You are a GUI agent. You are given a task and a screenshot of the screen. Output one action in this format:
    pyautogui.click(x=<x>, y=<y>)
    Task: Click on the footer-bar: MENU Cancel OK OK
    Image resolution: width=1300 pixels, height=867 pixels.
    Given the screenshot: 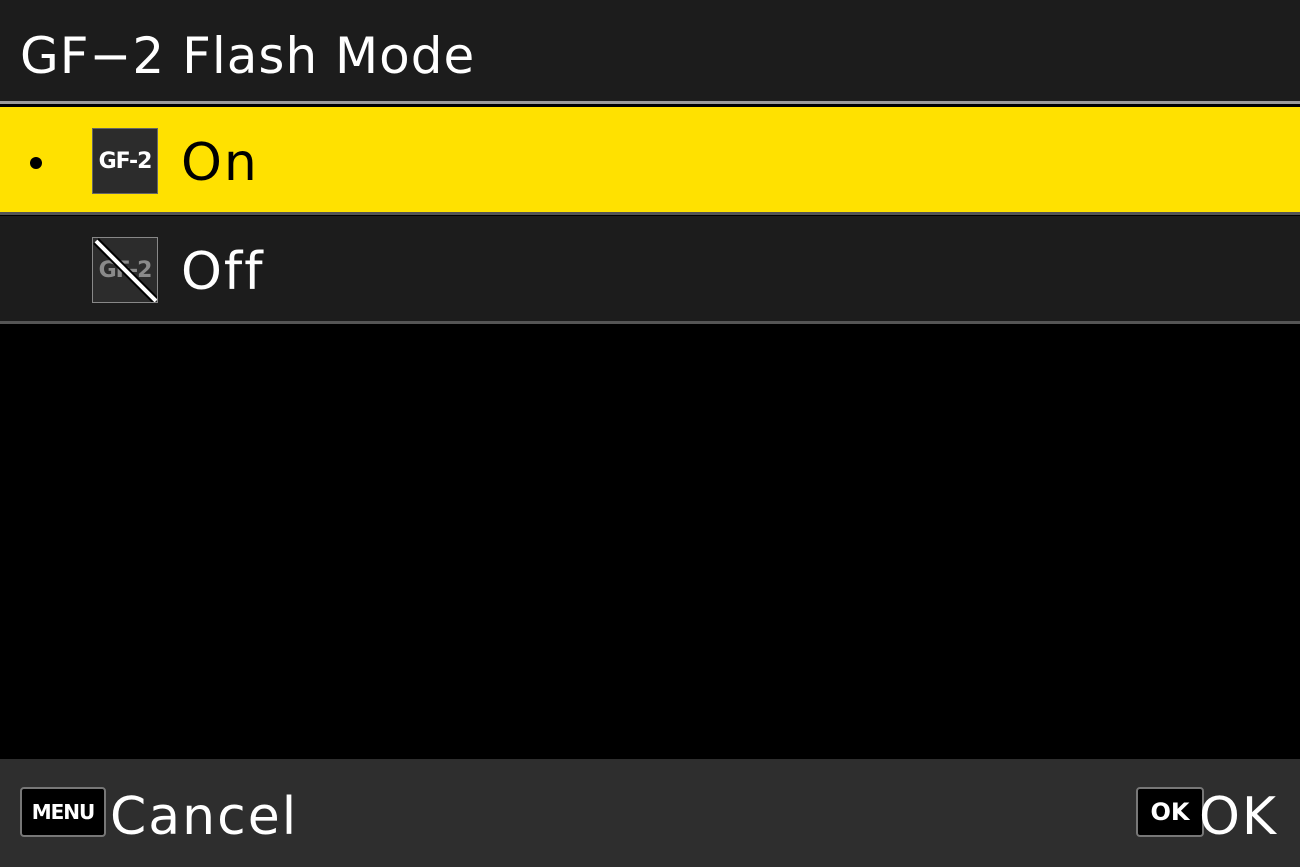 What is the action you would take?
    pyautogui.click(x=650, y=813)
    